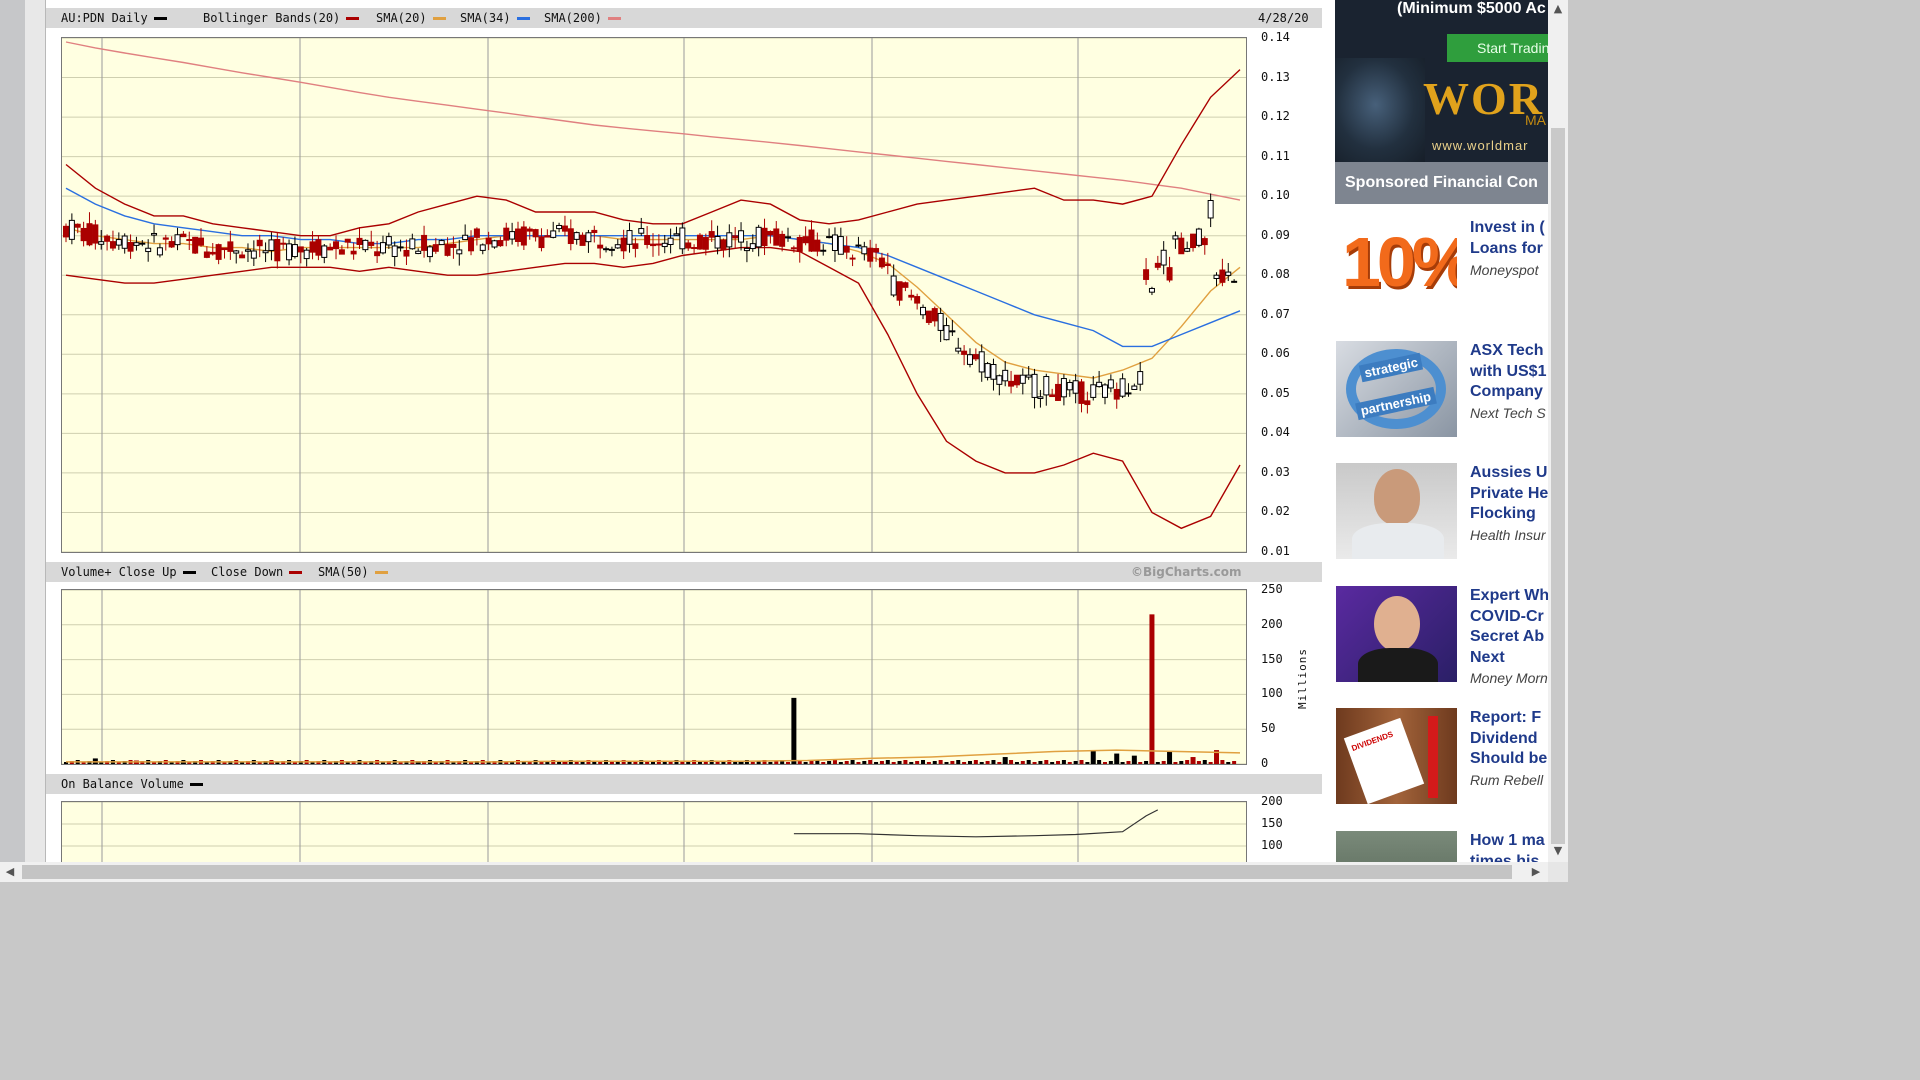 The width and height of the screenshot is (1920, 1080). What do you see at coordinates (1398, 541) in the screenshot?
I see `man-shirt-image` at bounding box center [1398, 541].